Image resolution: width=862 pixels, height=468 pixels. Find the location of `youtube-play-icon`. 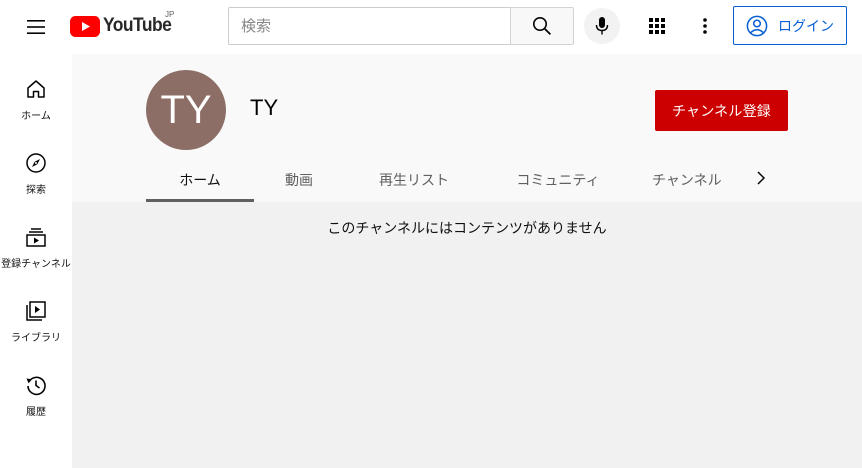

youtube-play-icon is located at coordinates (85, 26).